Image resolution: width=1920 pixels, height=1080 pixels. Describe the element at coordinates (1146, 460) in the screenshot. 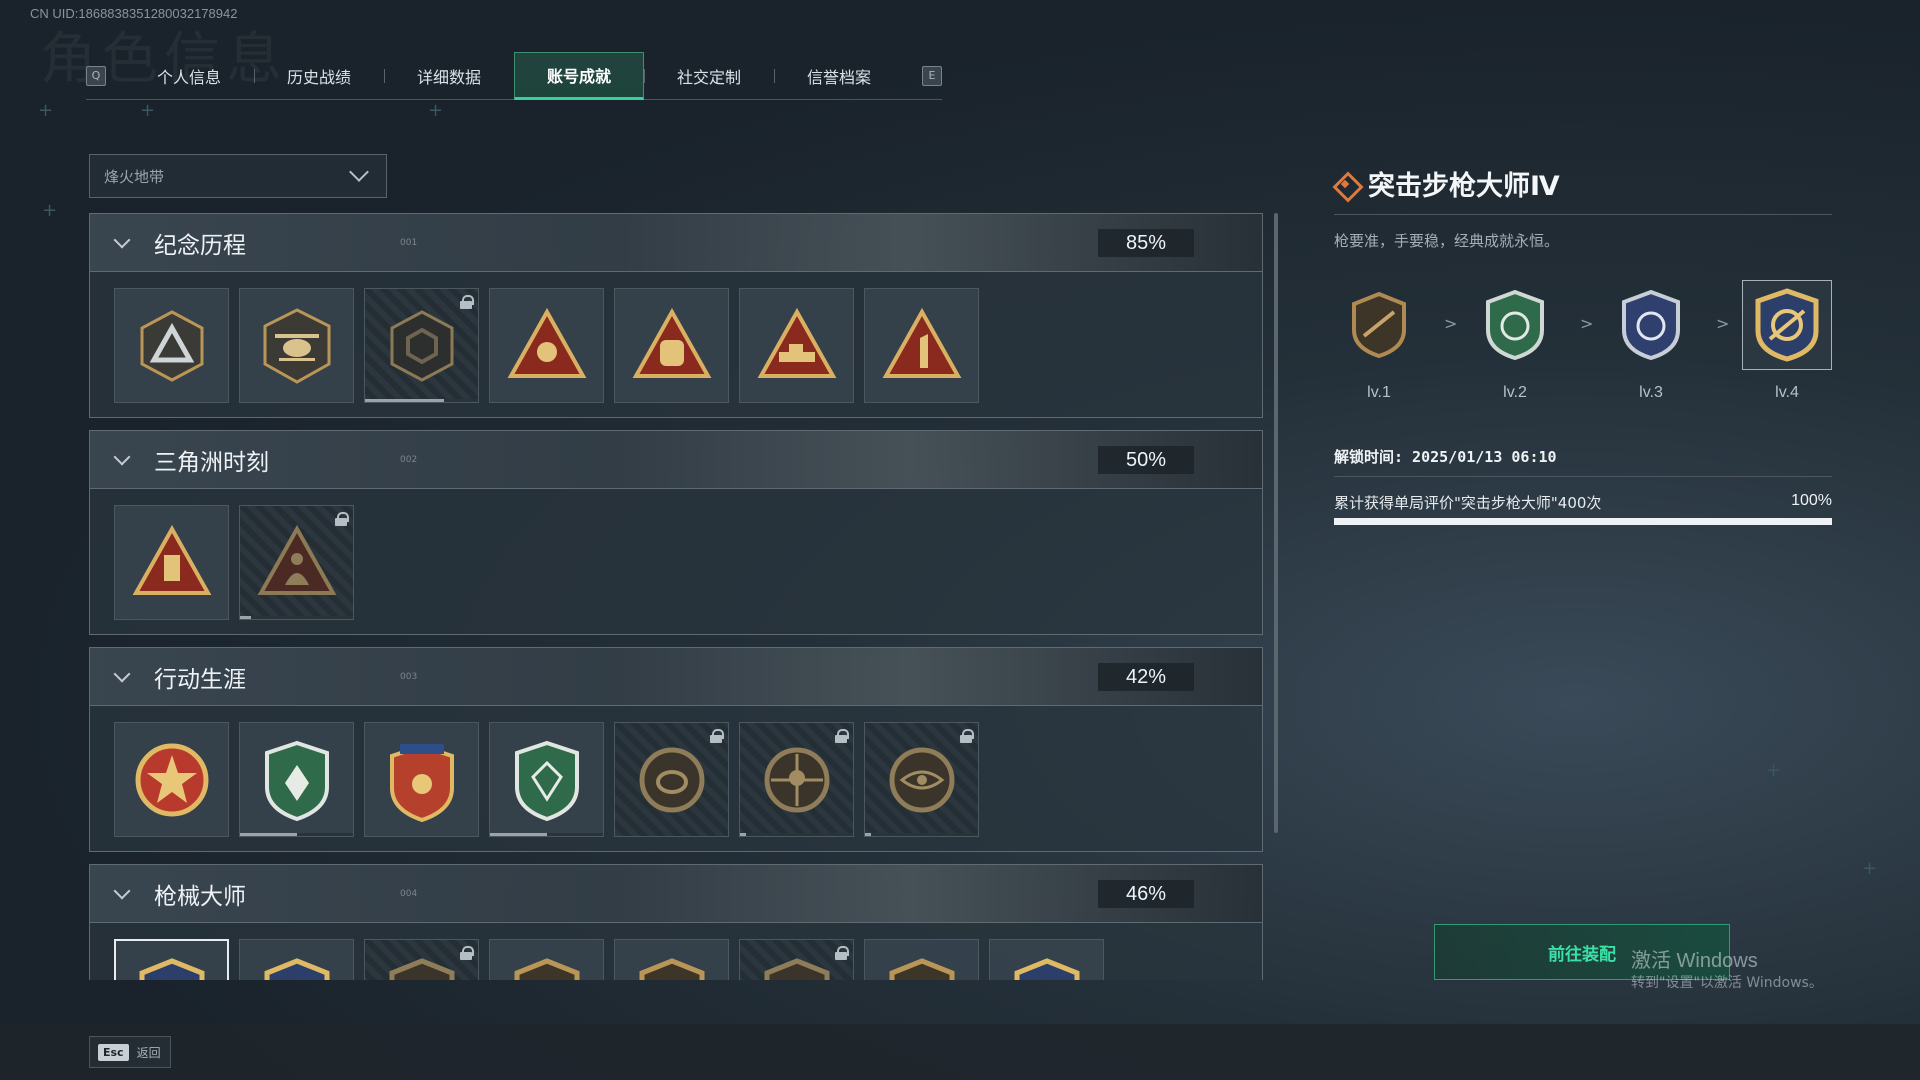

I see `category-percent: 50%` at that location.